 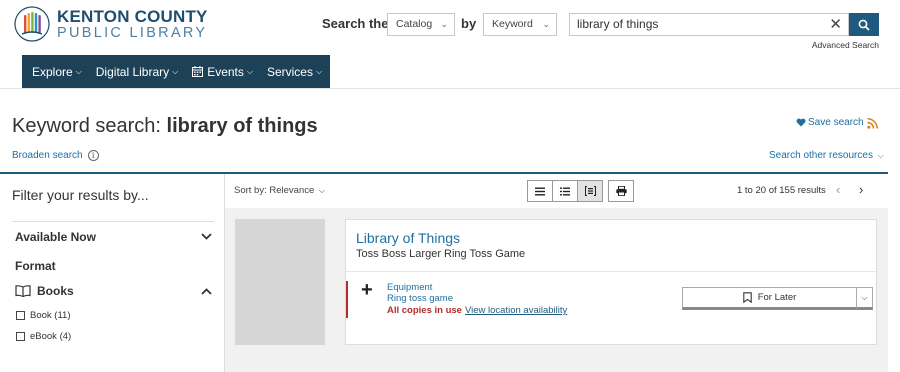 I want to click on card-divider, so click(x=611, y=271).